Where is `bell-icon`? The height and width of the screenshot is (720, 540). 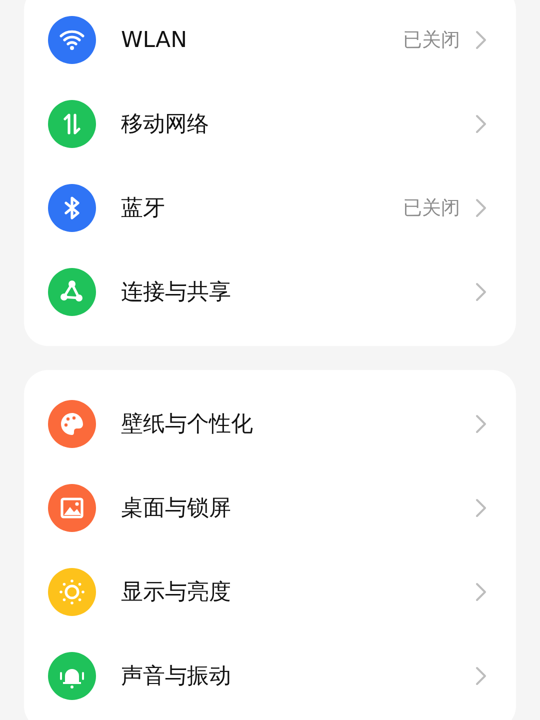 bell-icon is located at coordinates (72, 676).